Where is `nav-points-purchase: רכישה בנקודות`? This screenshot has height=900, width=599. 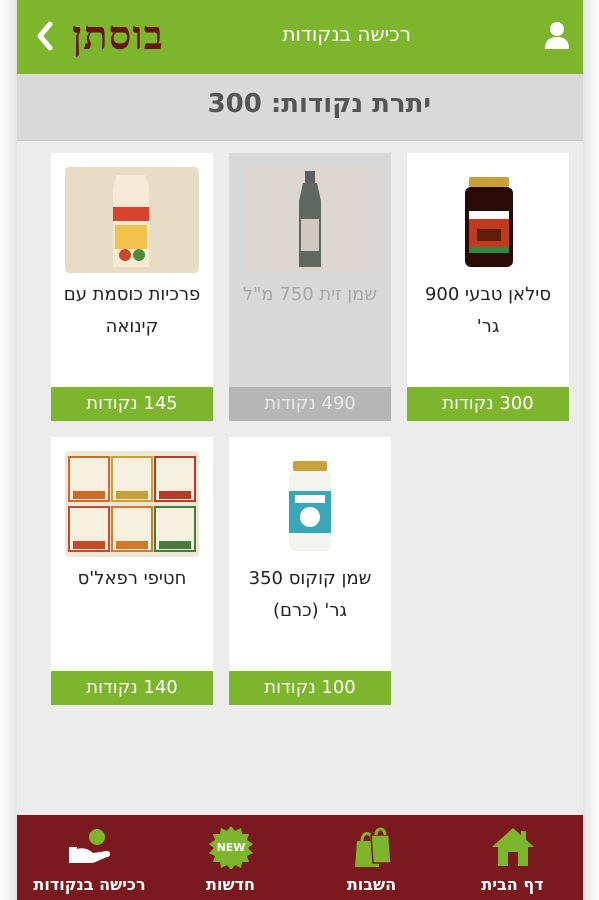 nav-points-purchase: רכישה בנקודות is located at coordinates (89, 857).